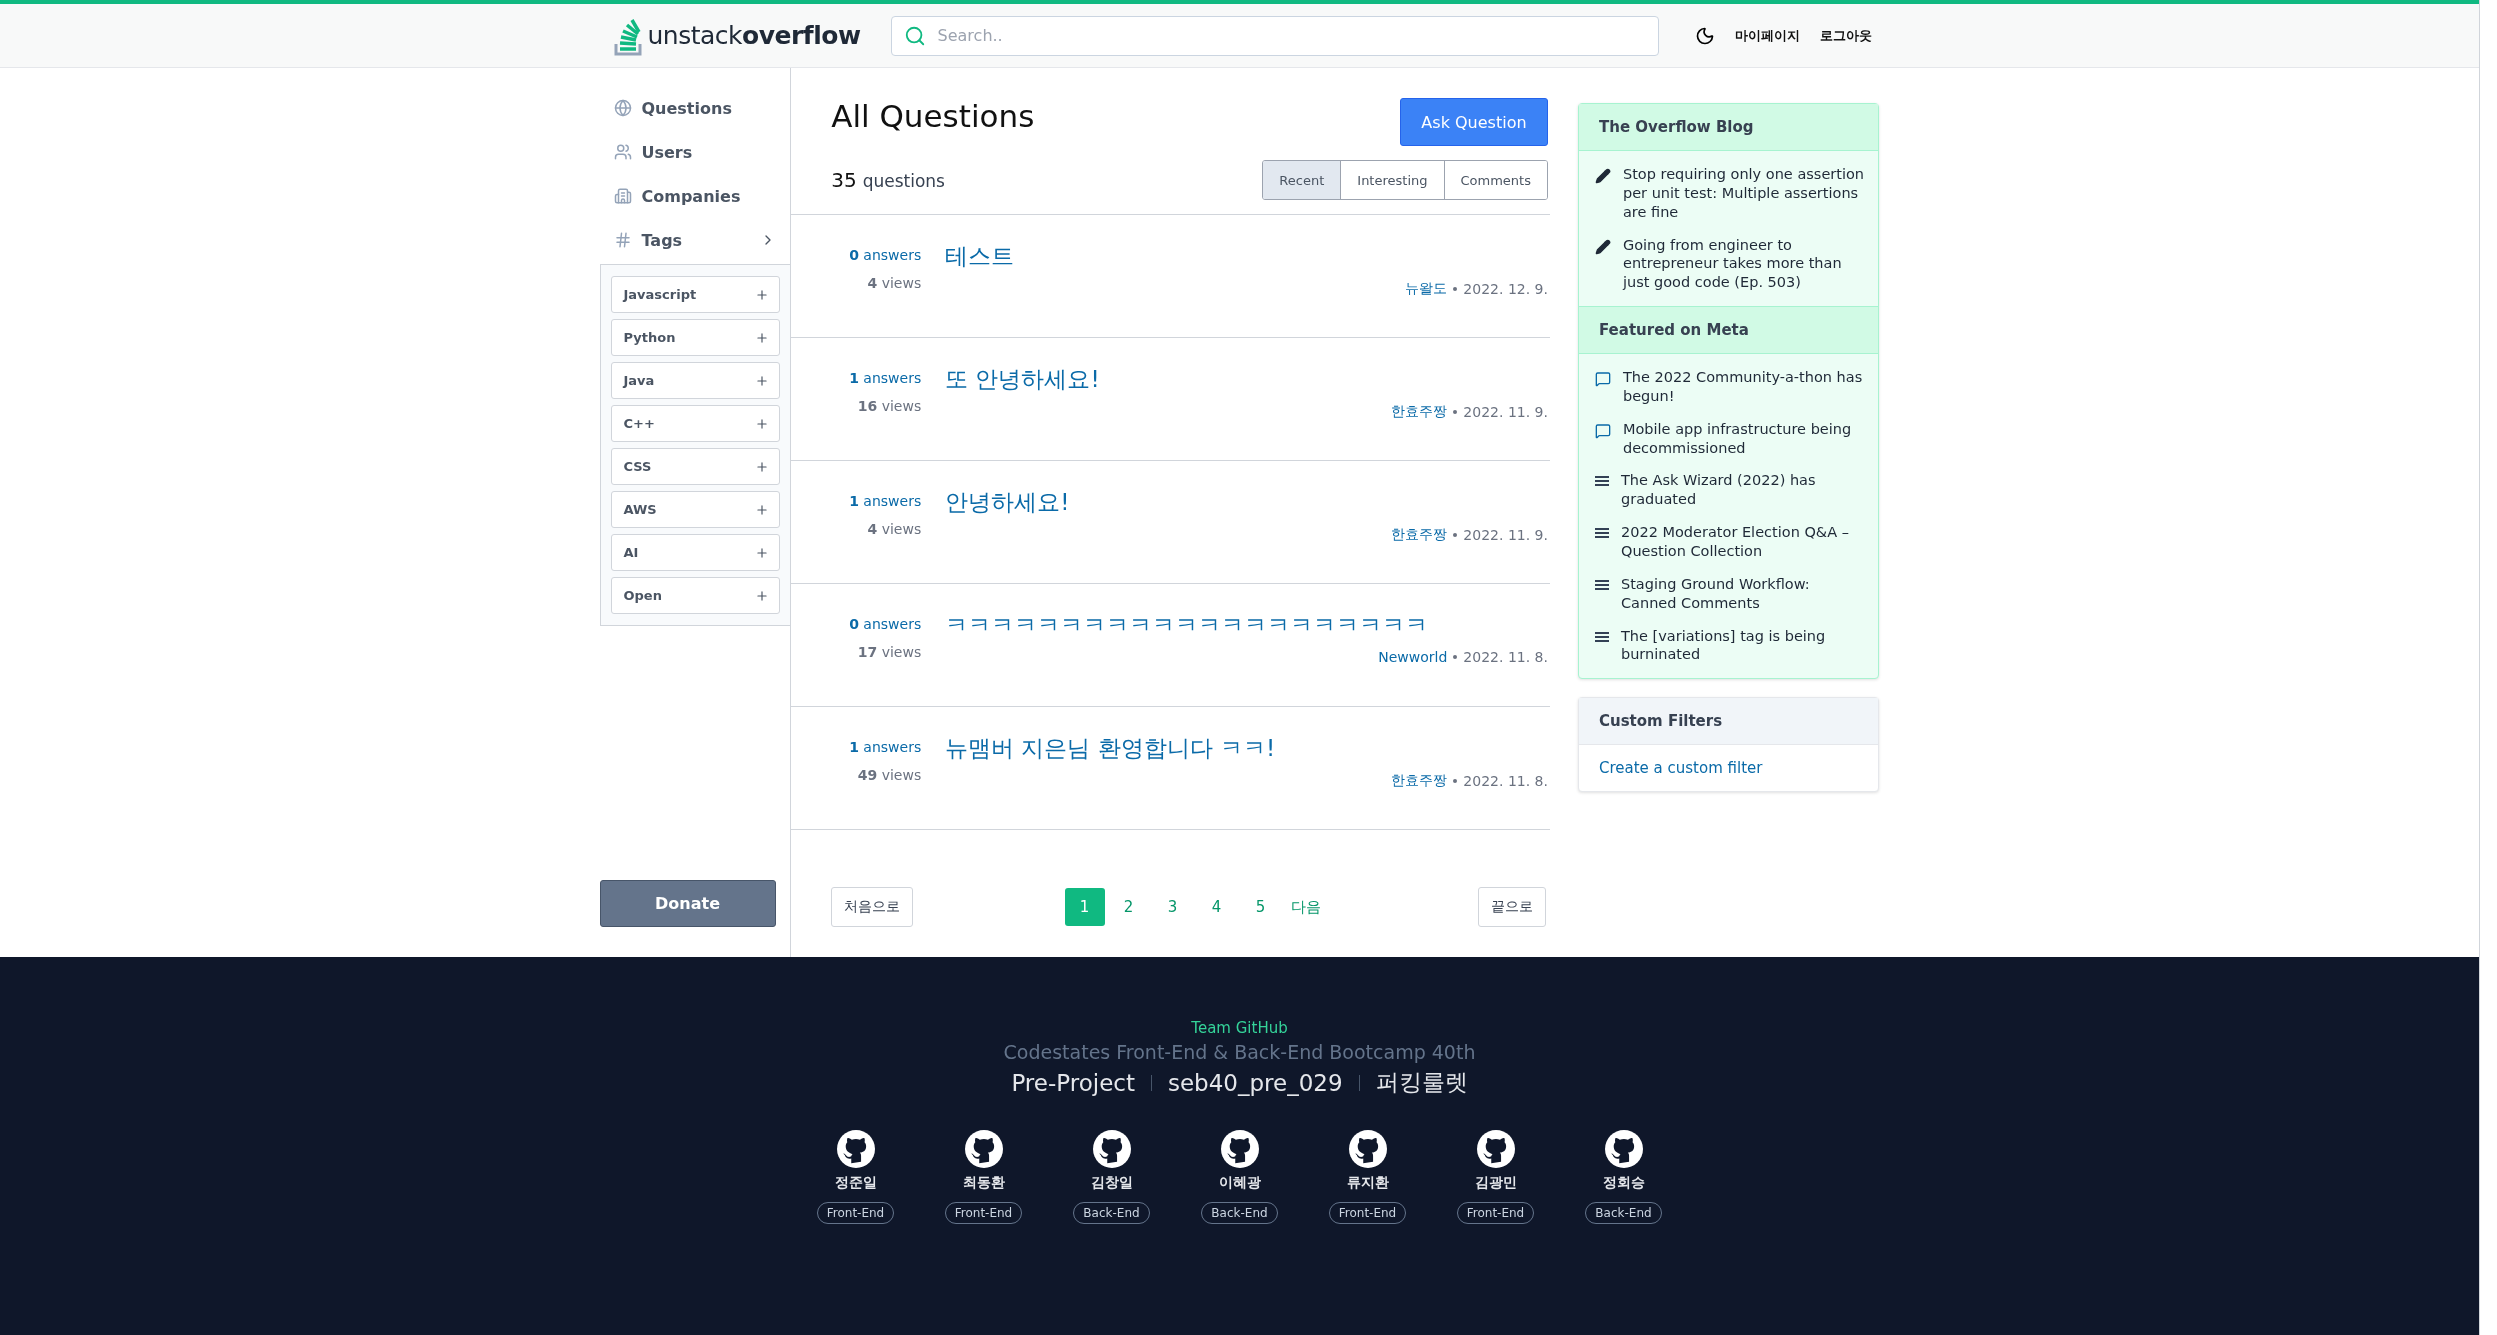 The height and width of the screenshot is (1335, 2497). What do you see at coordinates (695, 240) in the screenshot?
I see `sidebar-item: Tags` at bounding box center [695, 240].